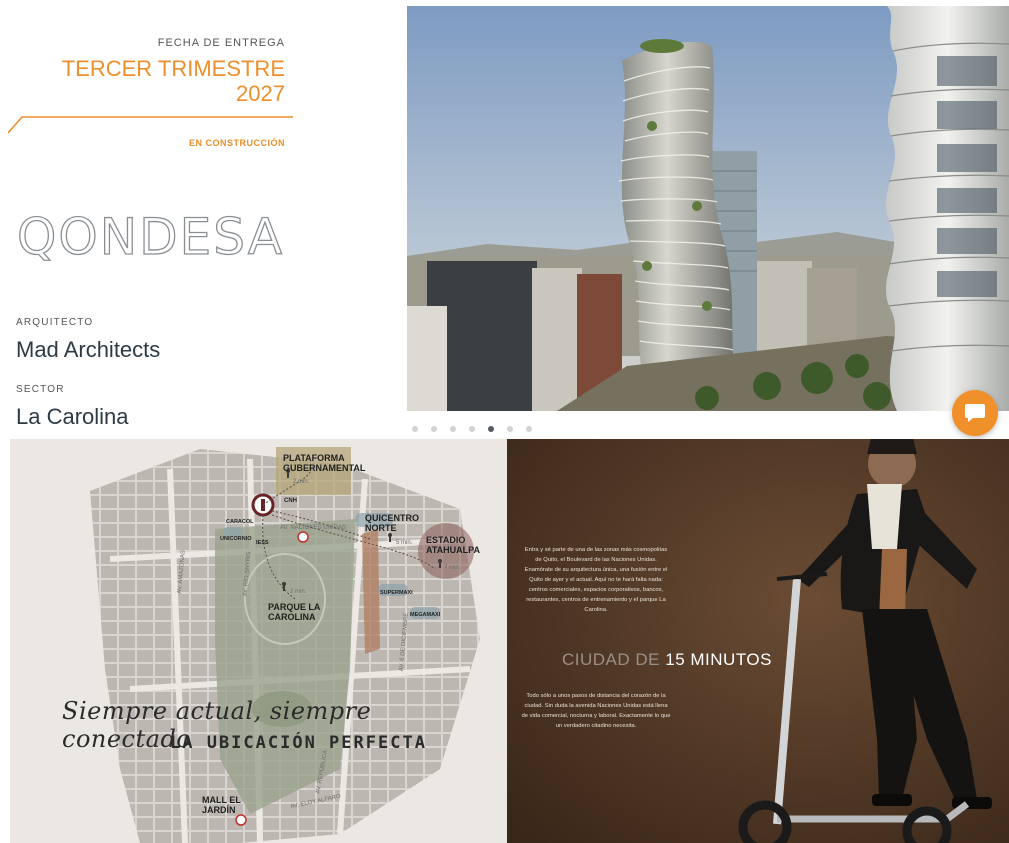 The image size is (1009, 843). I want to click on city-heading-bold: 15 MINUTOS, so click(718, 659).